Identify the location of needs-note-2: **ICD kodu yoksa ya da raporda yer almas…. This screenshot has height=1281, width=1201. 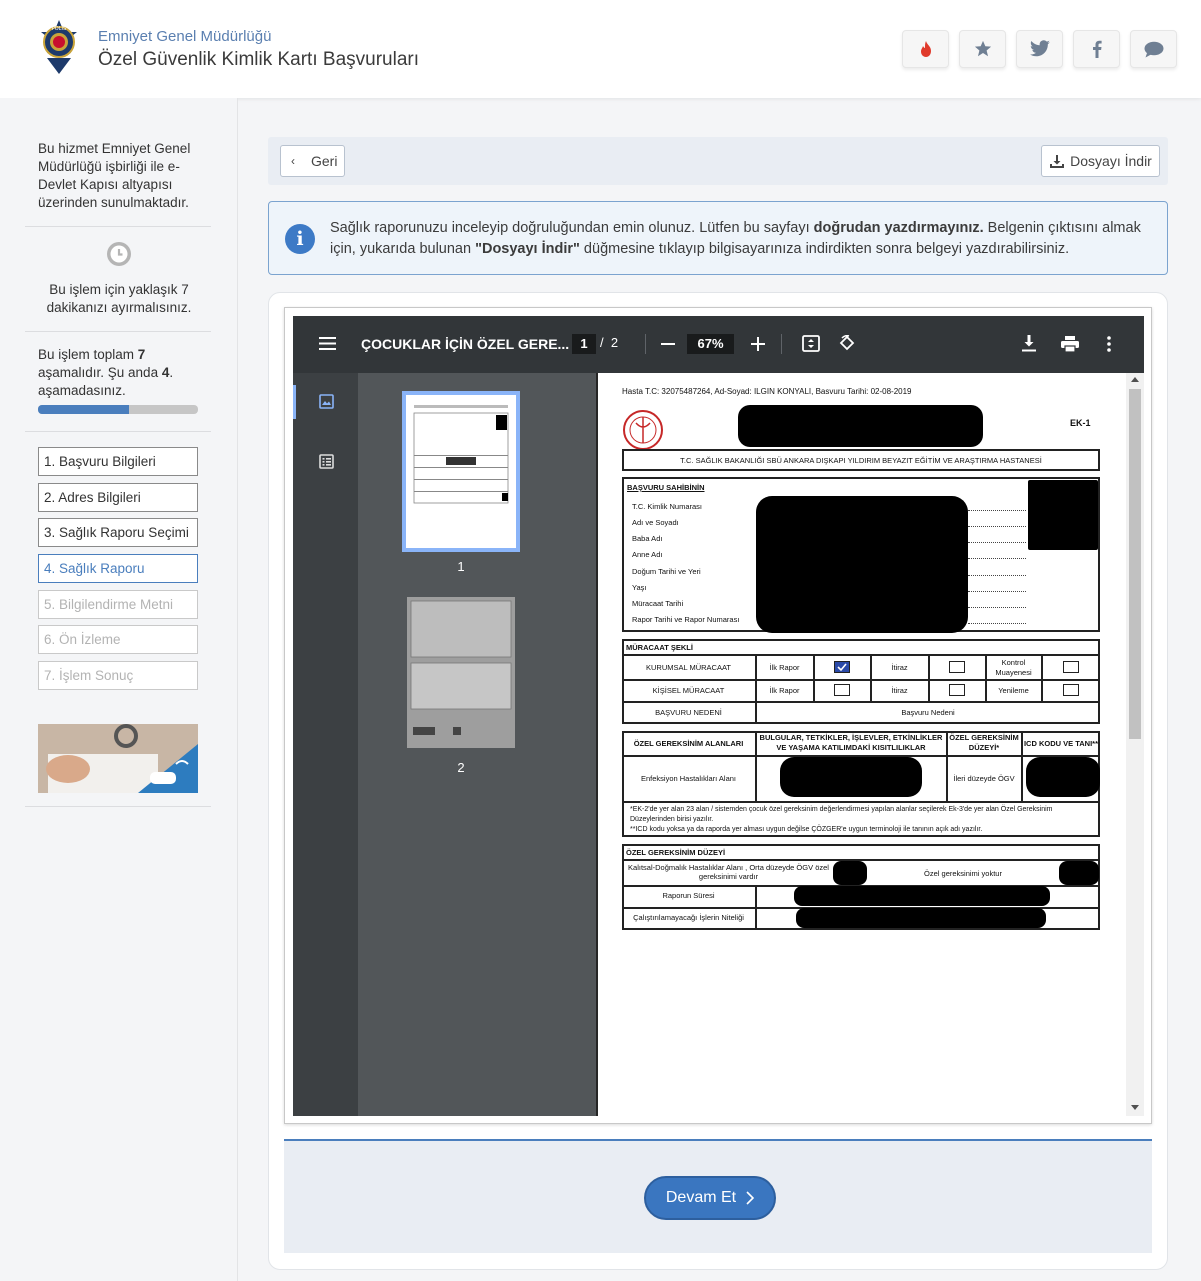
(806, 829).